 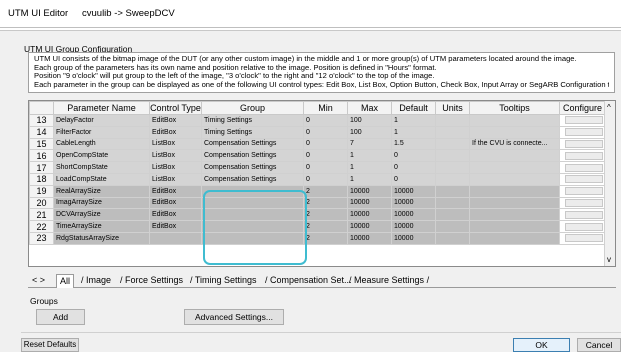 What do you see at coordinates (101, 144) in the screenshot?
I see `parameter-name-cell: CableLength` at bounding box center [101, 144].